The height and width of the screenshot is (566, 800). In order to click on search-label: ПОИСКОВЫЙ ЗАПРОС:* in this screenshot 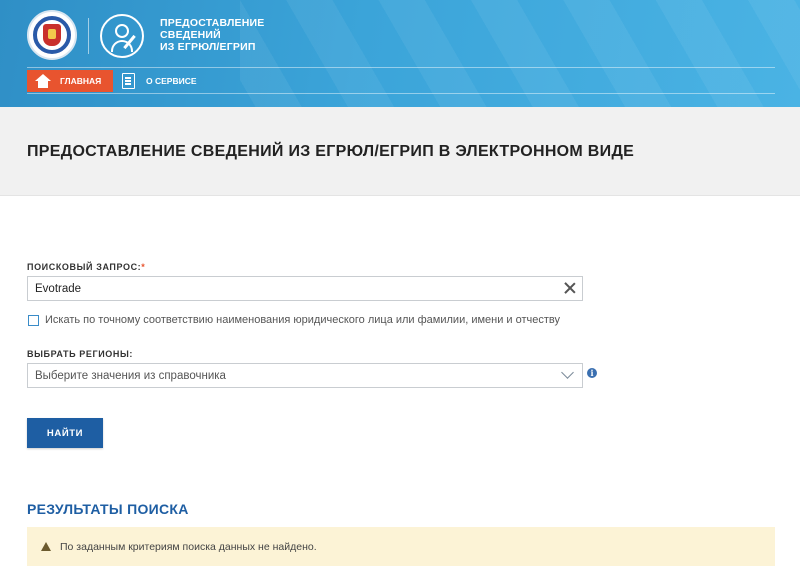, I will do `click(86, 267)`.